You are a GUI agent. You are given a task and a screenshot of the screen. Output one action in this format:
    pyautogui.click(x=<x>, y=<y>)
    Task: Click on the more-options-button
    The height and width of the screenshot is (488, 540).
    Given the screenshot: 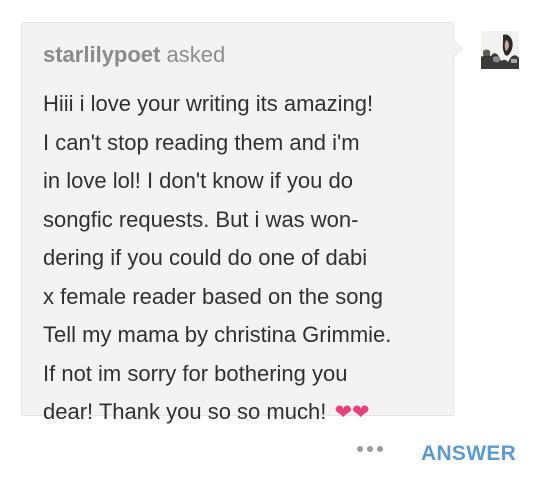 What is the action you would take?
    pyautogui.click(x=370, y=449)
    